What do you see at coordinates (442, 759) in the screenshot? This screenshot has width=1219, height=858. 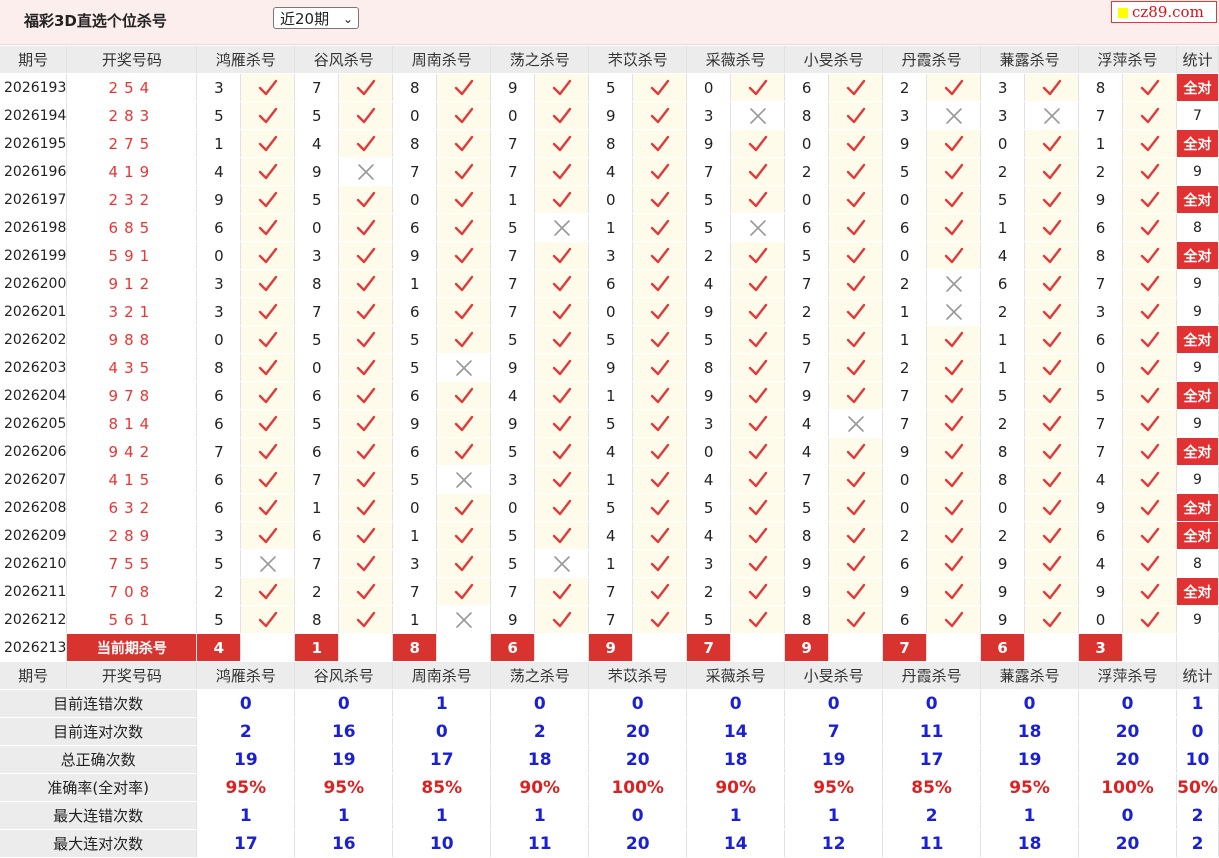 I see `summary-value: 17` at bounding box center [442, 759].